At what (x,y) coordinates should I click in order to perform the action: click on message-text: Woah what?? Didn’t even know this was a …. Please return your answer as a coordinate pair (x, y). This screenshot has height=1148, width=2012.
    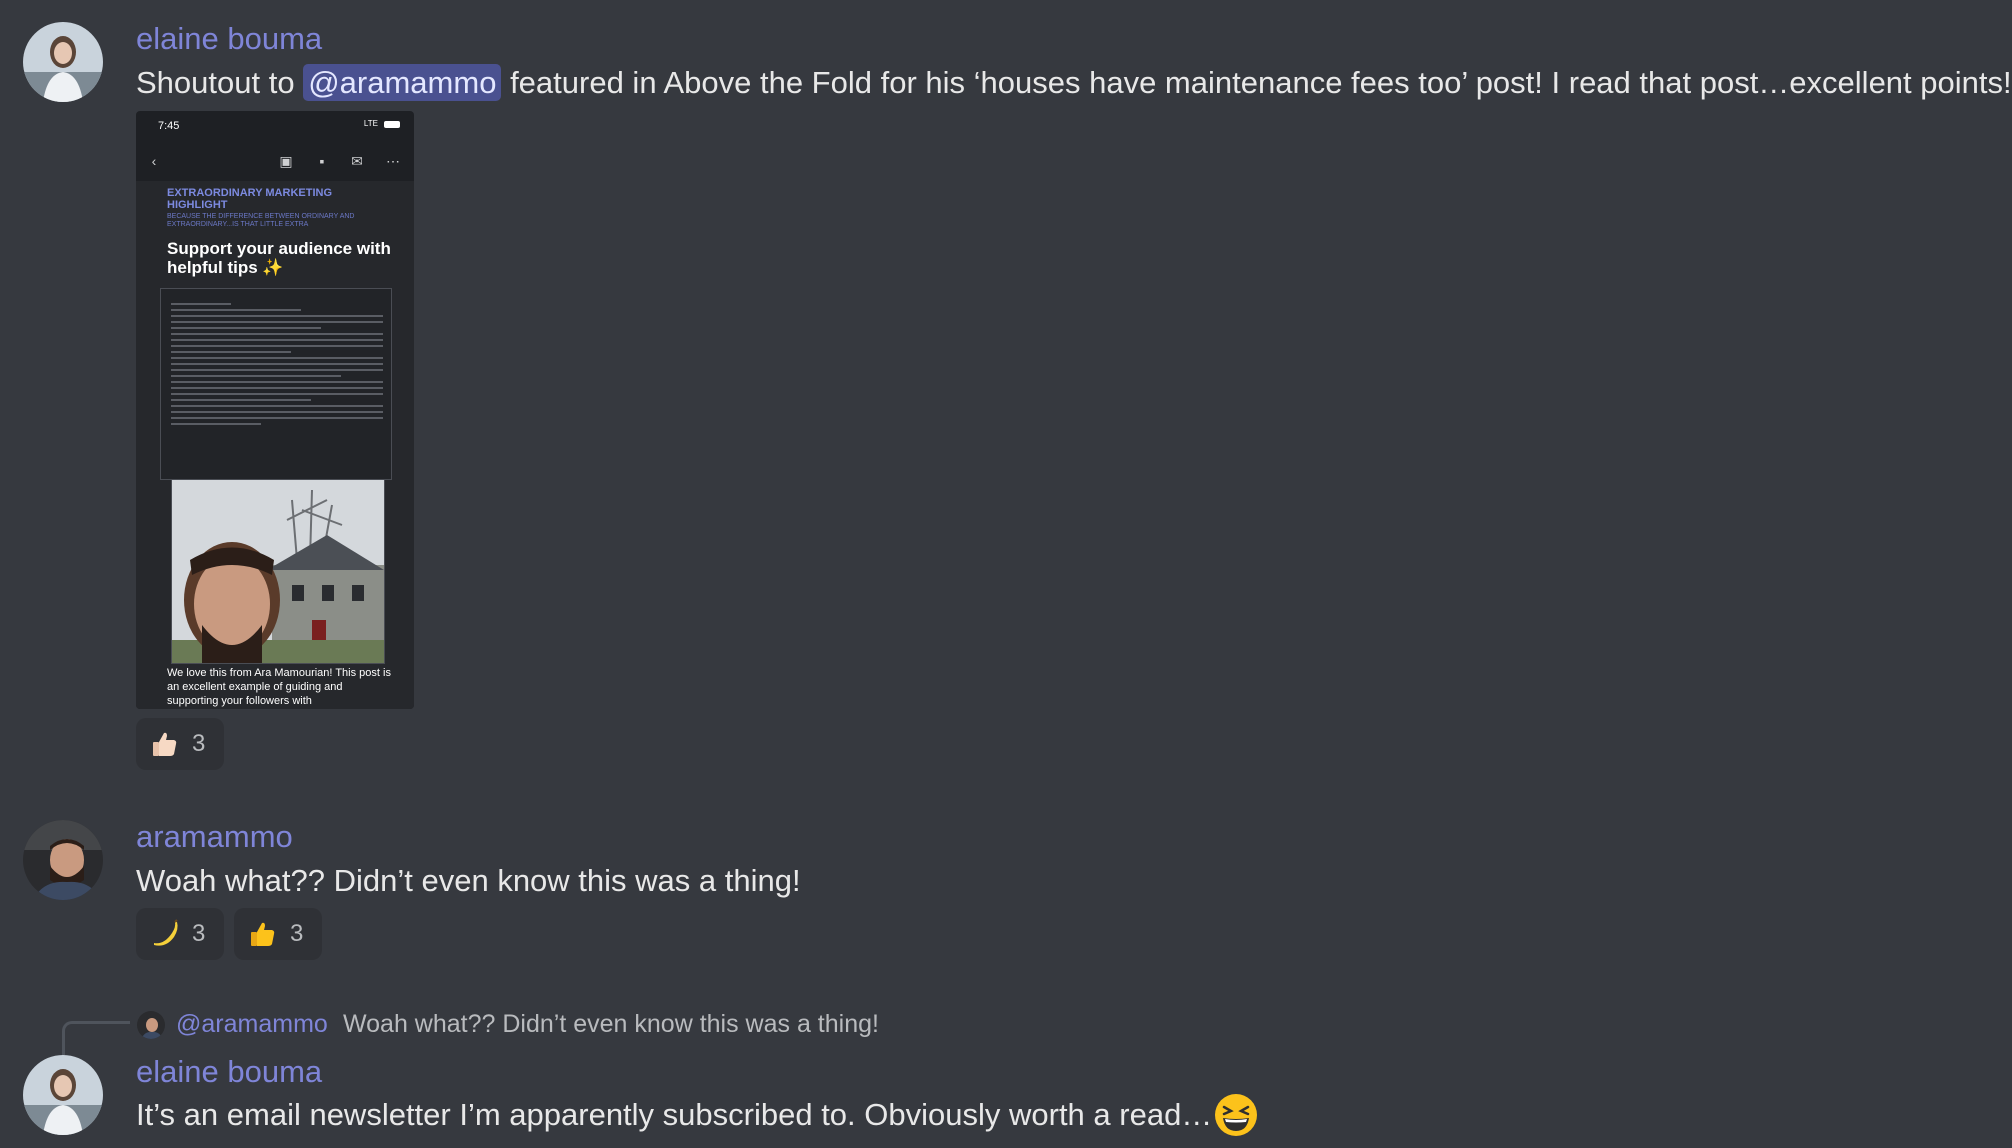
    Looking at the image, I should click on (468, 880).